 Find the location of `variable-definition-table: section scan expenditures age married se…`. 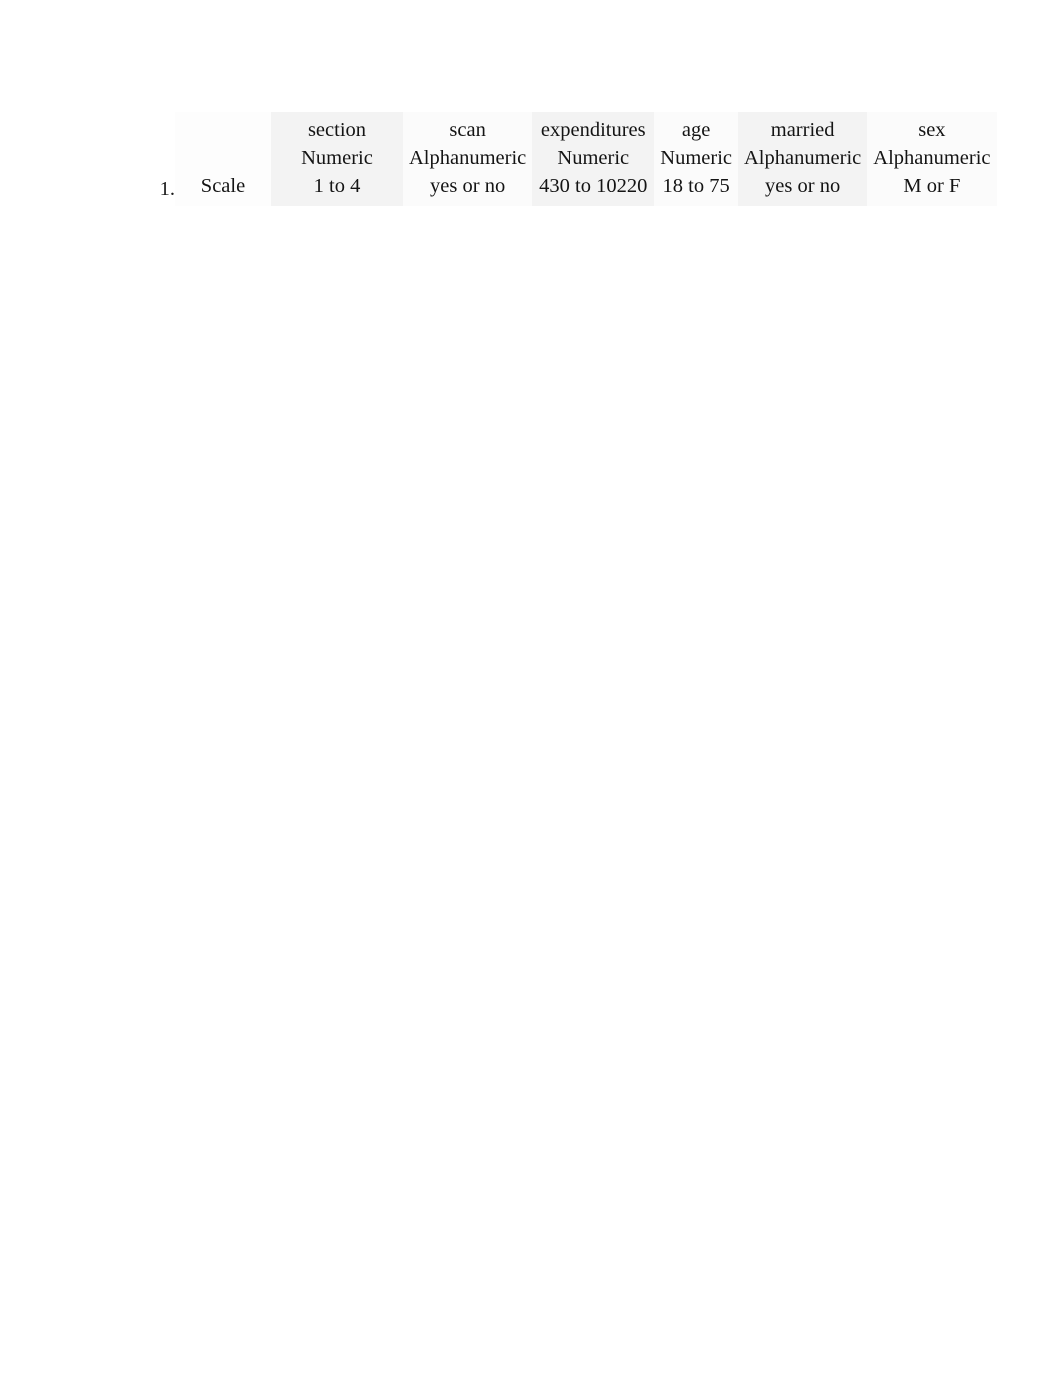

variable-definition-table: section scan expenditures age married se… is located at coordinates (586, 159).